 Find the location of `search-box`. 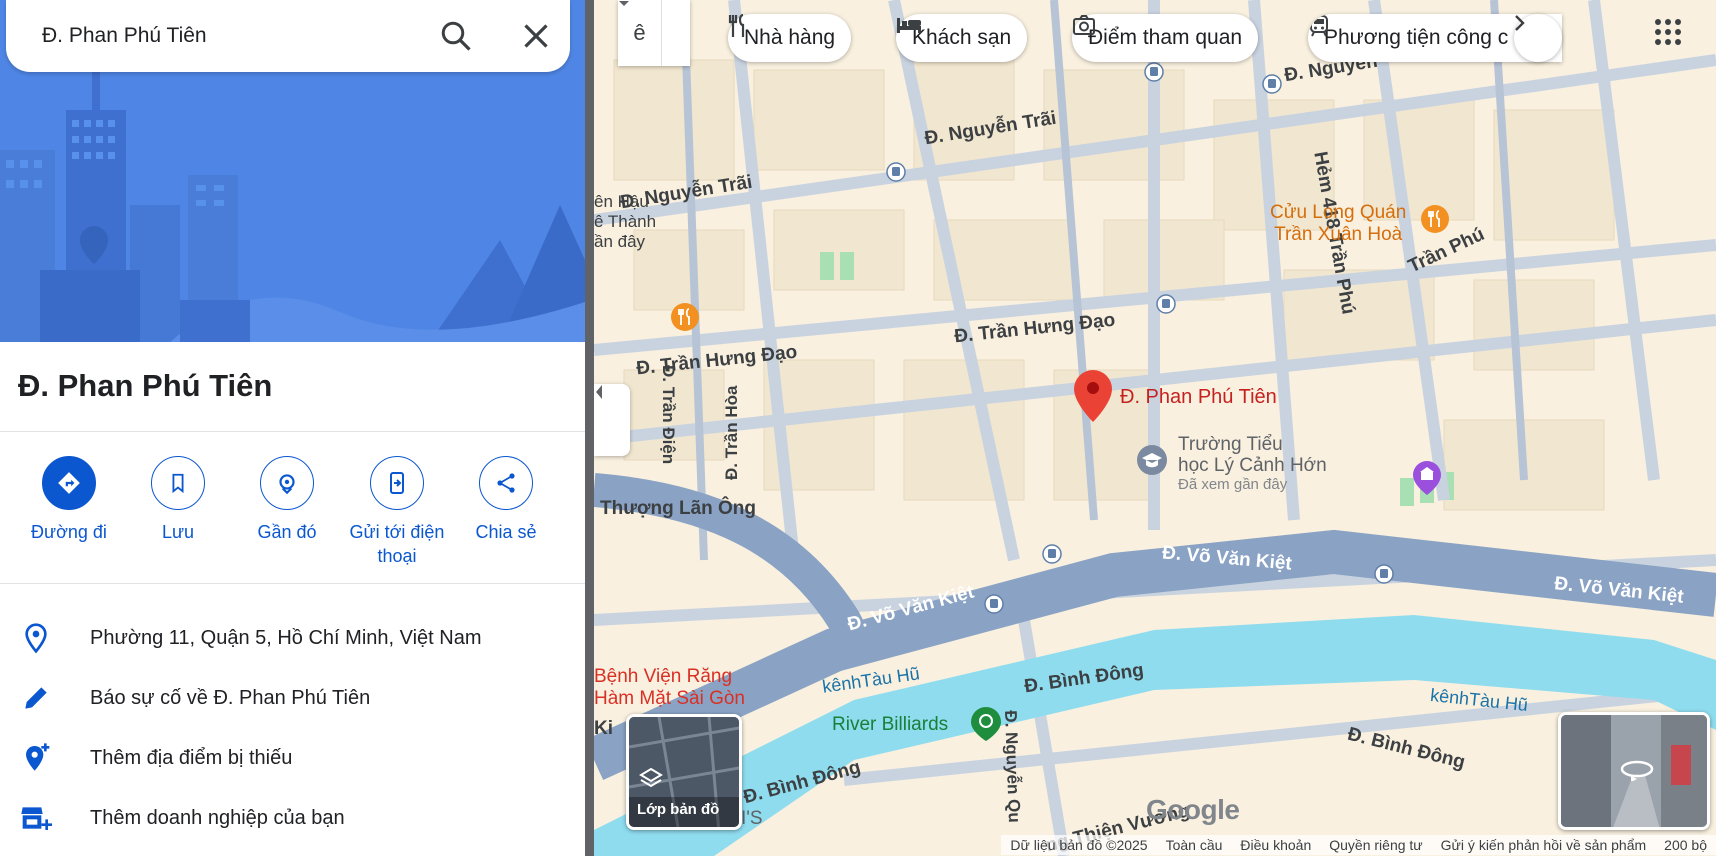

search-box is located at coordinates (288, 36).